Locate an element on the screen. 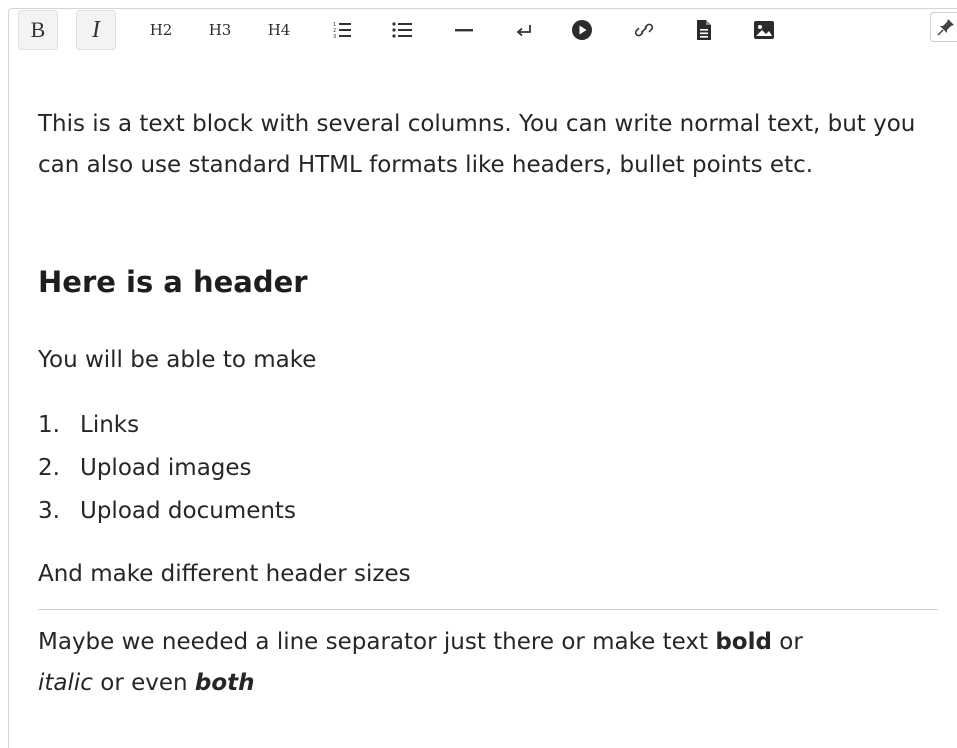 This screenshot has width=957, height=748. link-button is located at coordinates (644, 30).